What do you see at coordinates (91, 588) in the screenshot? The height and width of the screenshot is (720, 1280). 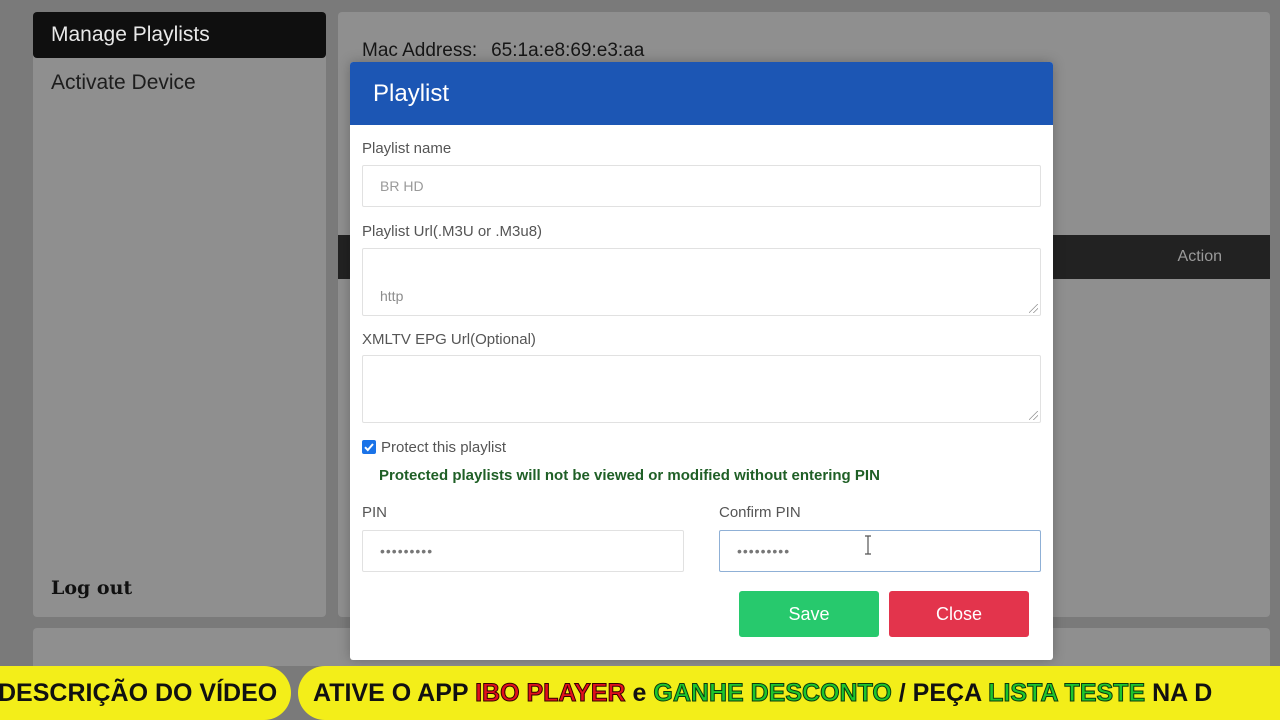 I see `logout-link: Log out` at bounding box center [91, 588].